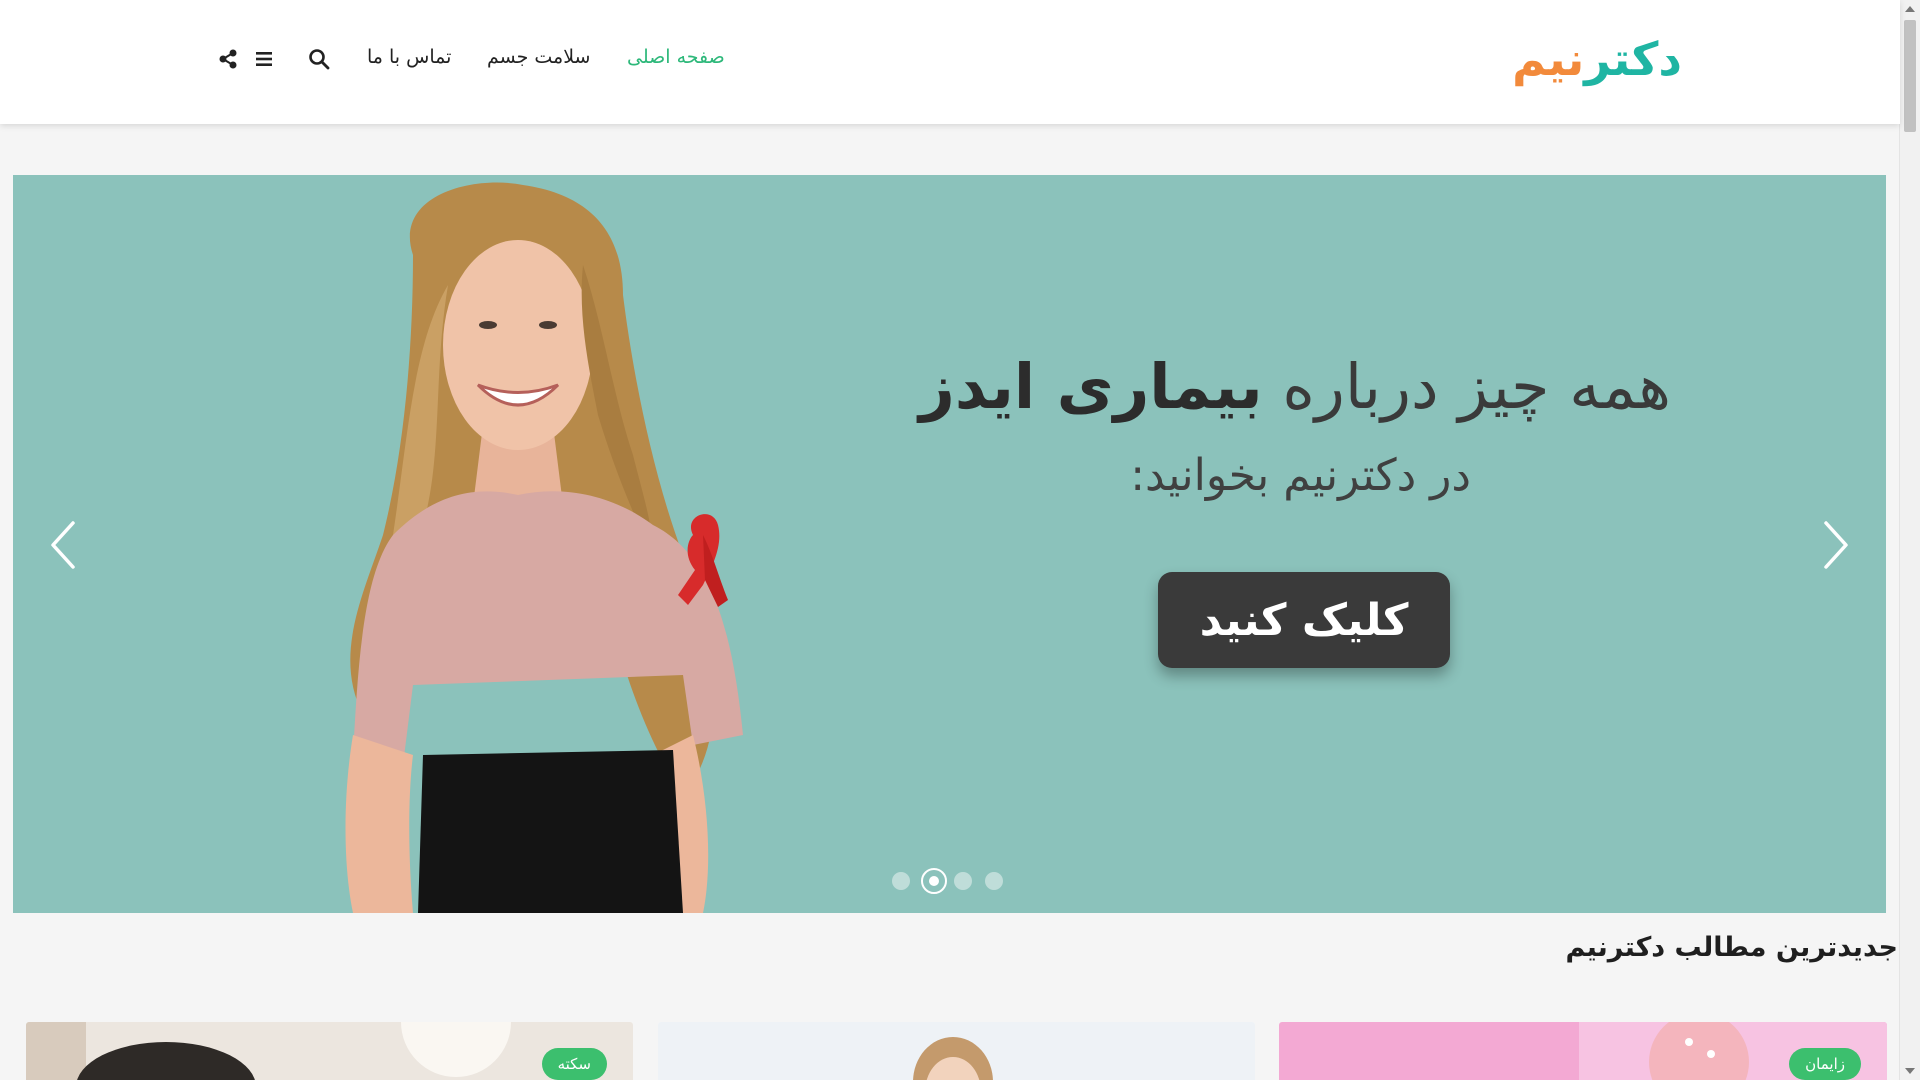  Describe the element at coordinates (538, 61) in the screenshot. I see `nav-body-health: سلامت جسم` at that location.